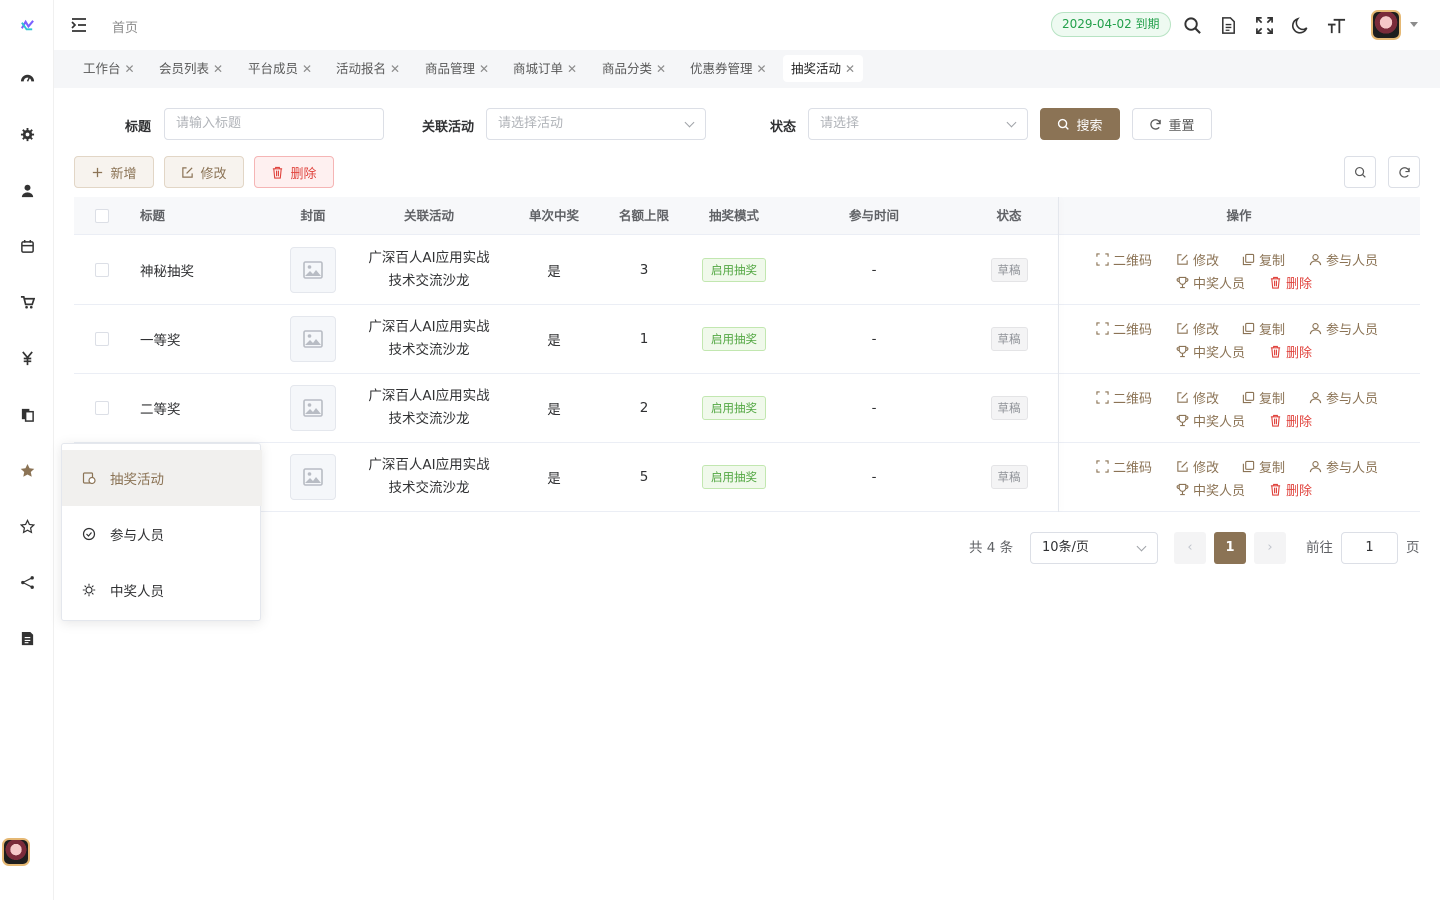  Describe the element at coordinates (1369, 548) in the screenshot. I see `goto-page-input: 1` at that location.